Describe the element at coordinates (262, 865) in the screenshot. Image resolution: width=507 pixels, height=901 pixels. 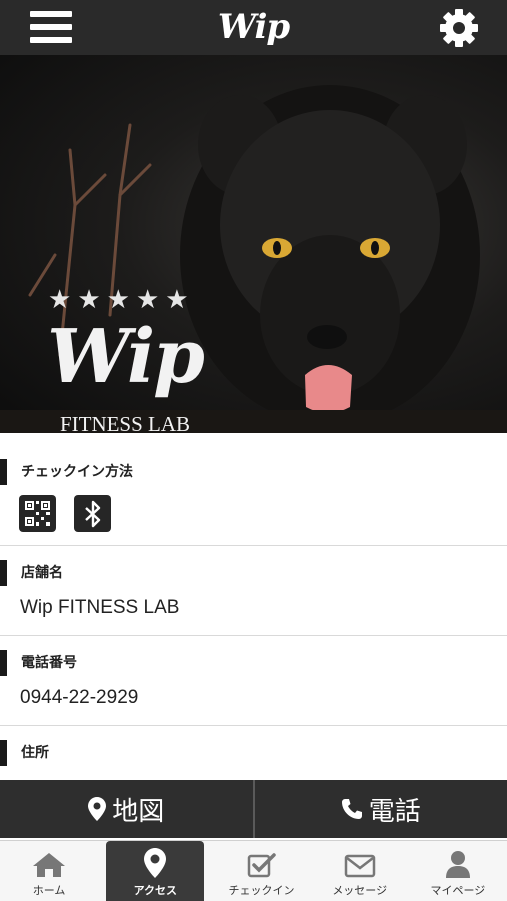
I see `checkin-icon` at that location.